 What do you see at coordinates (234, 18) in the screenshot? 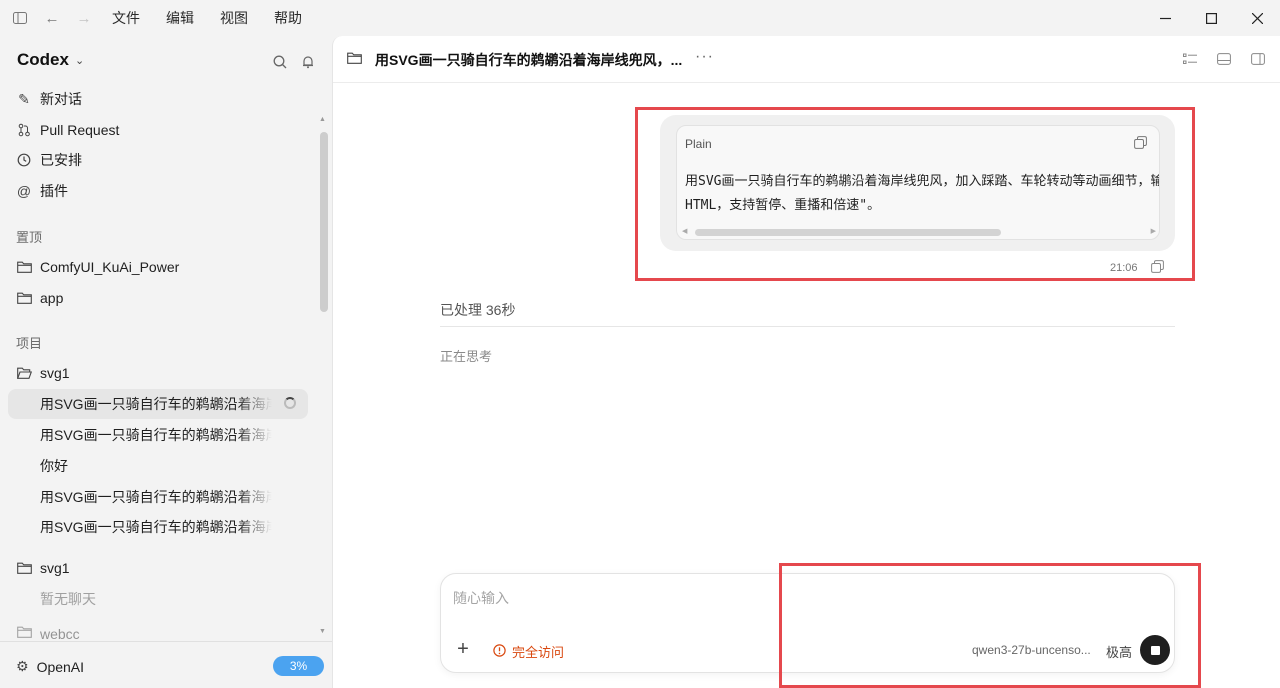
I see `menu-view: 视图` at bounding box center [234, 18].